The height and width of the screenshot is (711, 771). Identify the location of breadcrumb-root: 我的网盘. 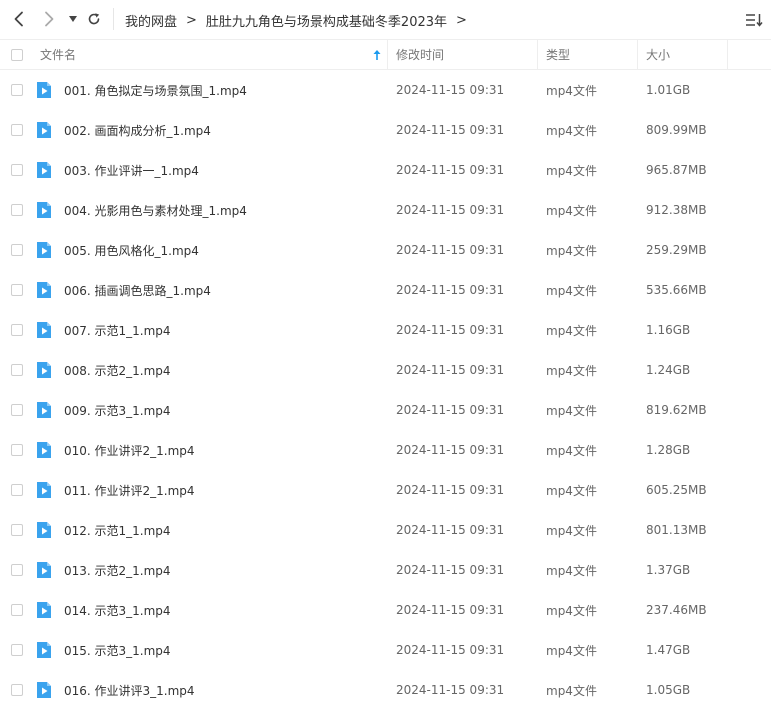
(151, 20).